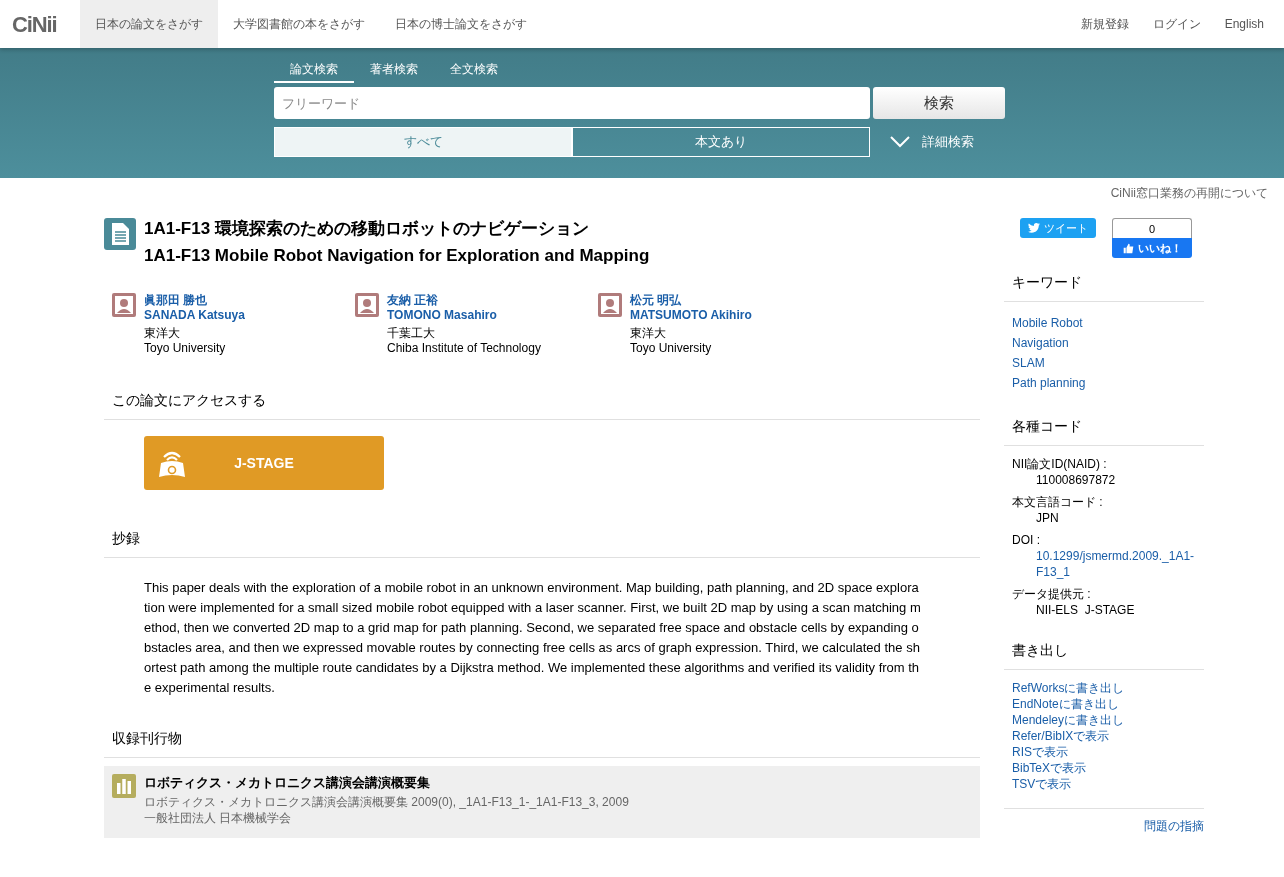  Describe the element at coordinates (1060, 464) in the screenshot. I see `code-label: NII論文ID(NAID) :` at that location.